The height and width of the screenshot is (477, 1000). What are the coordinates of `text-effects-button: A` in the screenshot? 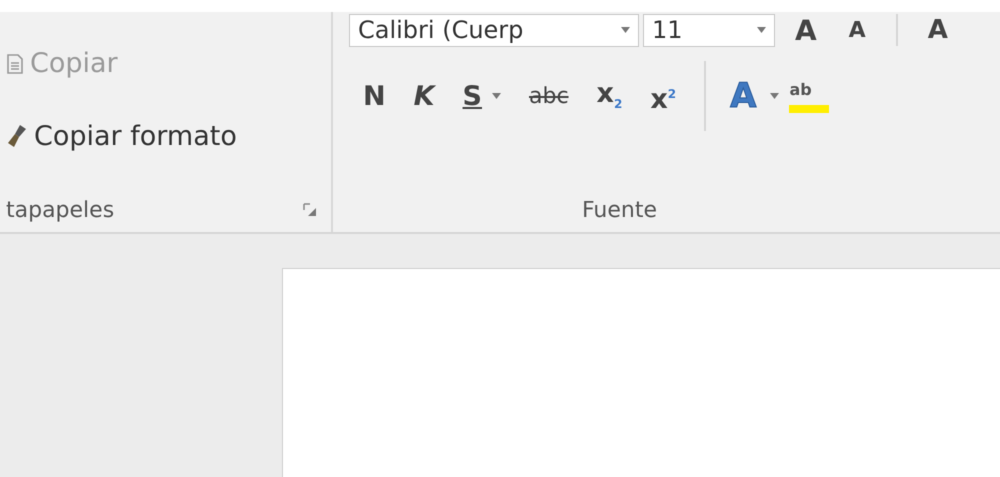 It's located at (755, 96).